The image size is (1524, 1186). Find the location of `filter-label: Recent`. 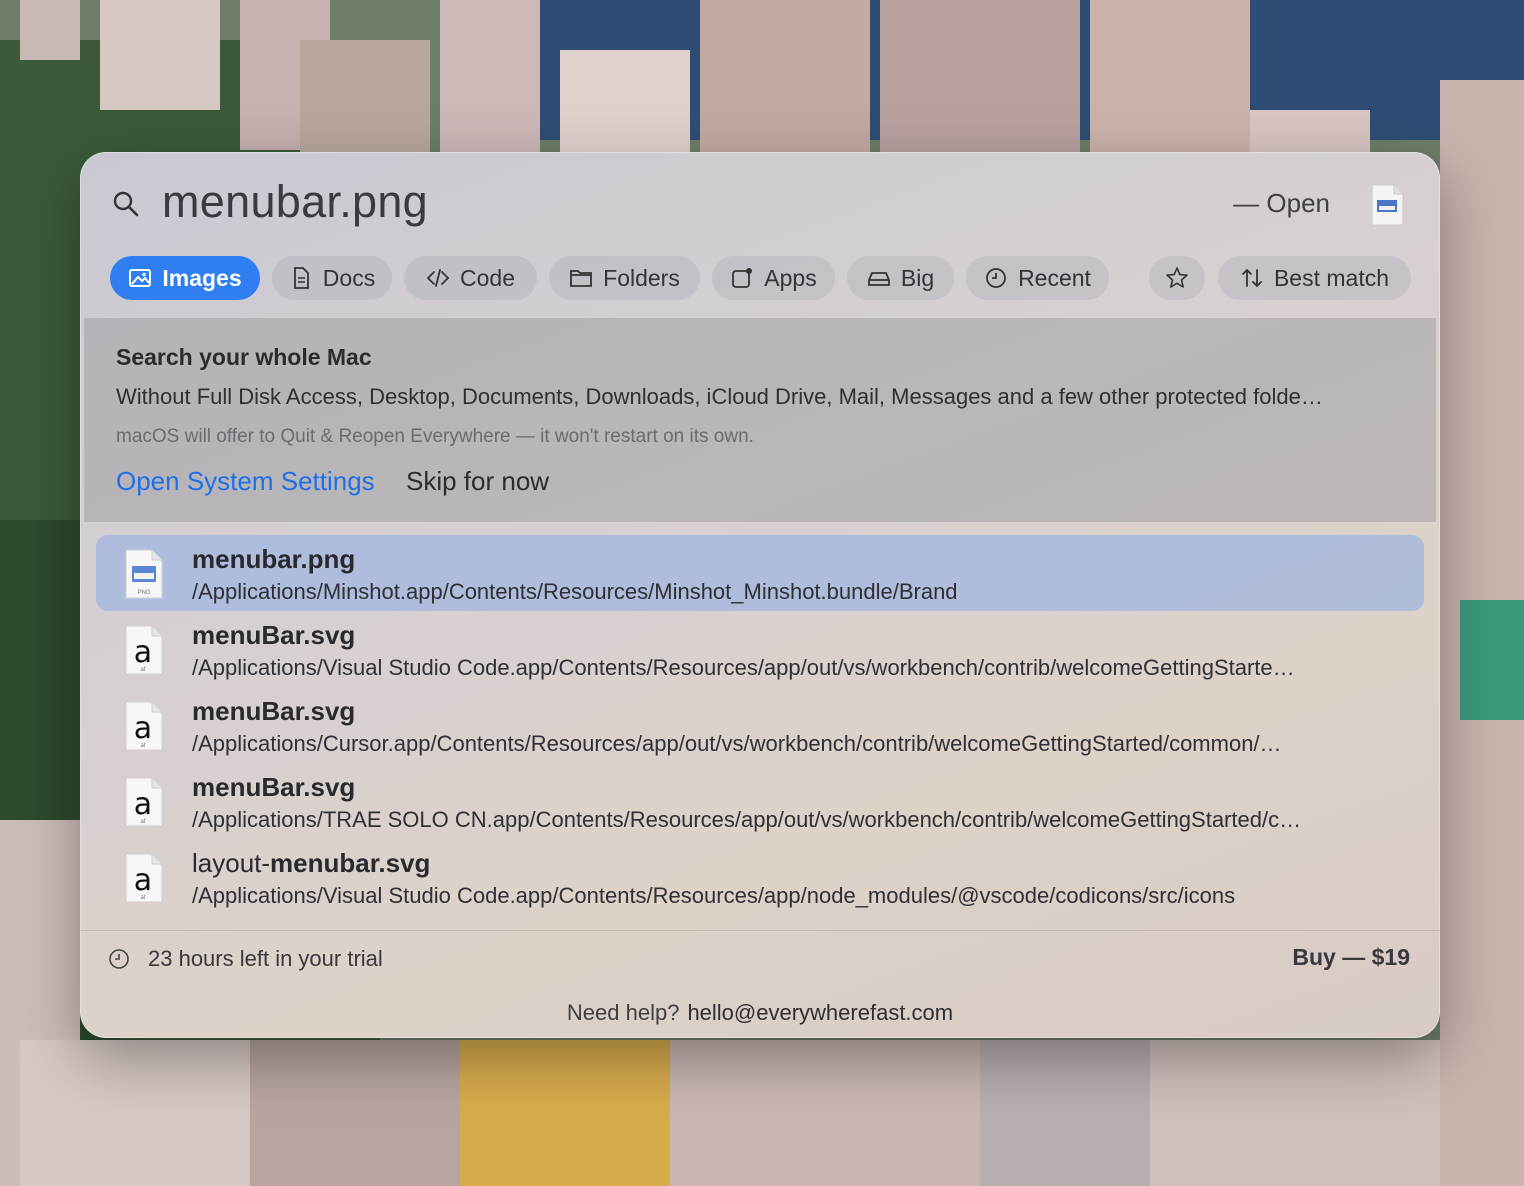

filter-label: Recent is located at coordinates (1054, 277).